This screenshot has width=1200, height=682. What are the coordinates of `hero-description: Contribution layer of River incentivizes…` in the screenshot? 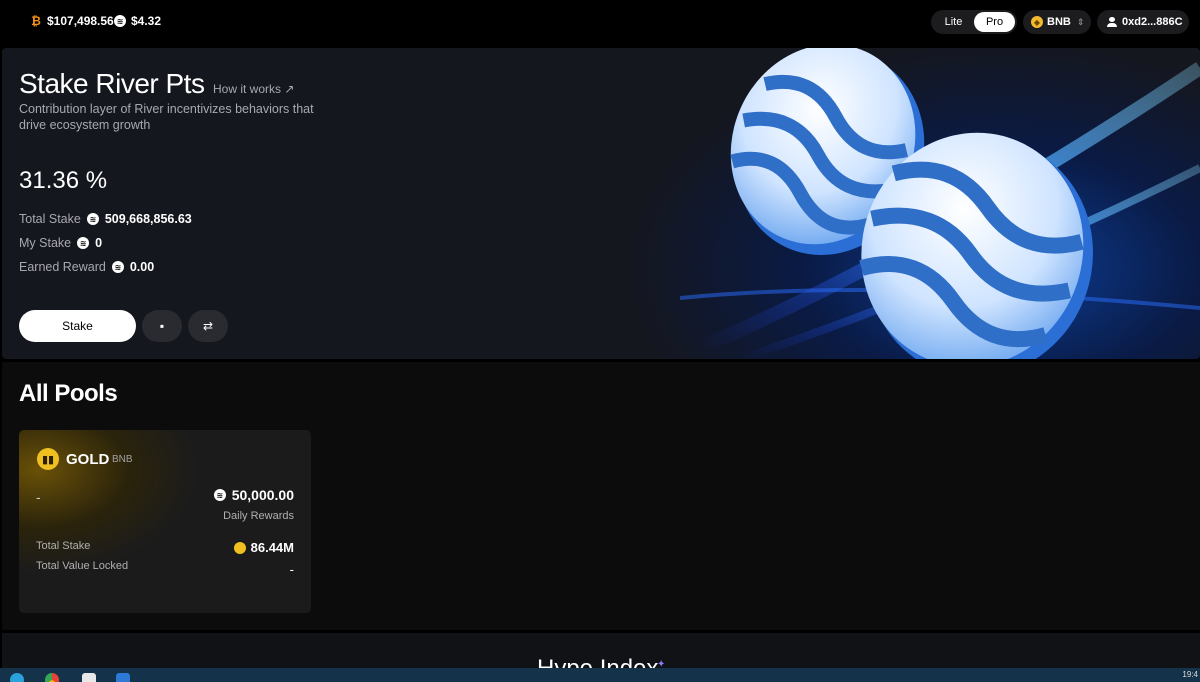 It's located at (166, 117).